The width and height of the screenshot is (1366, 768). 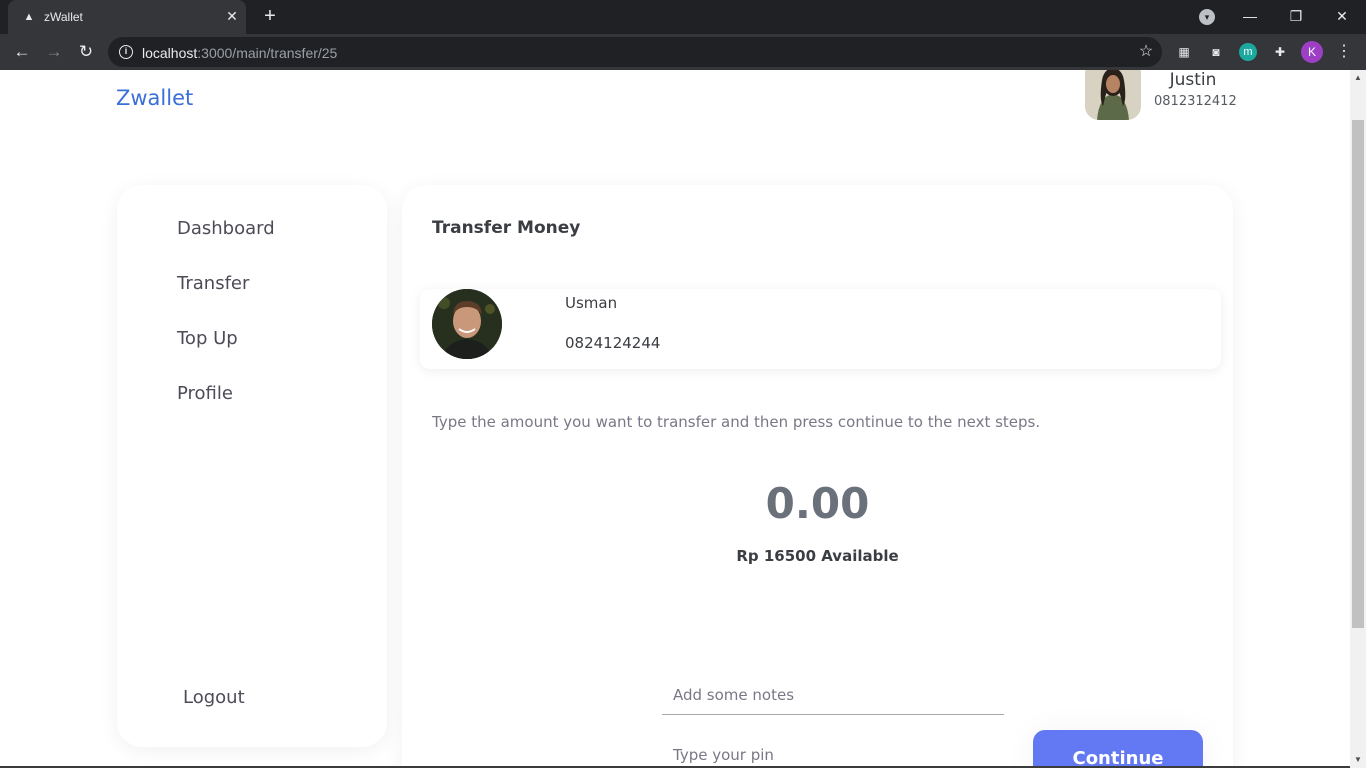 I want to click on continue-button: Continue, so click(x=1118, y=749).